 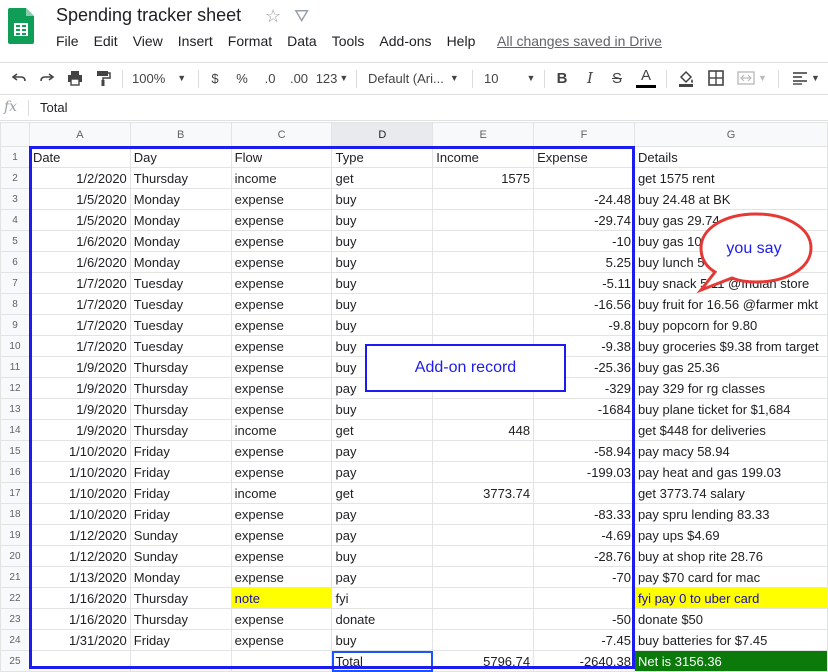 What do you see at coordinates (730, 178) in the screenshot?
I see `cell: get 1575 rent` at bounding box center [730, 178].